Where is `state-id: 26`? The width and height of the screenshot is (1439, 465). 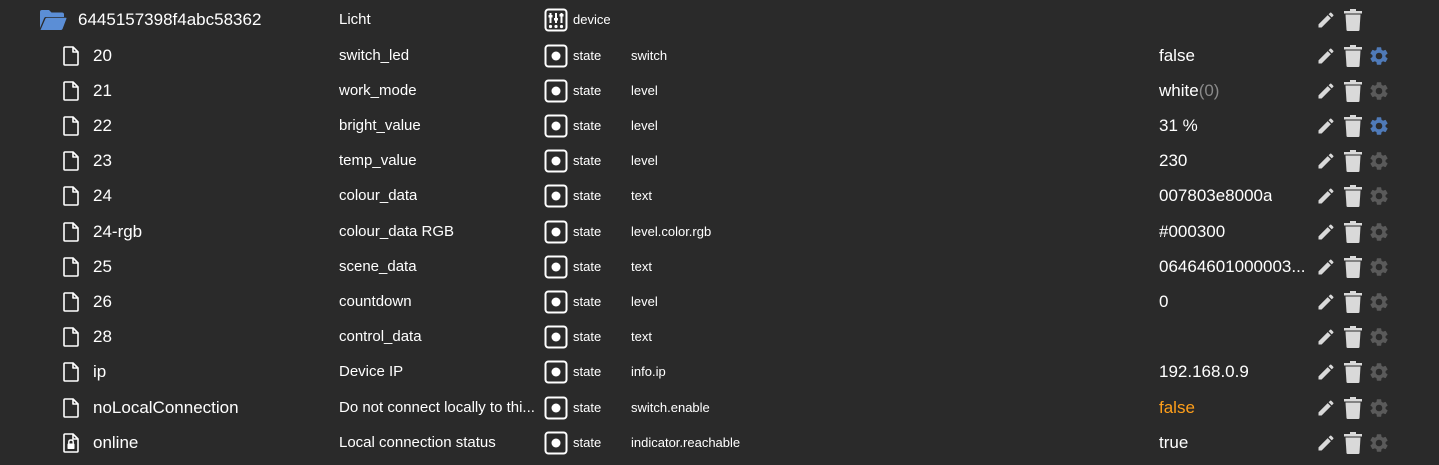 state-id: 26 is located at coordinates (102, 301).